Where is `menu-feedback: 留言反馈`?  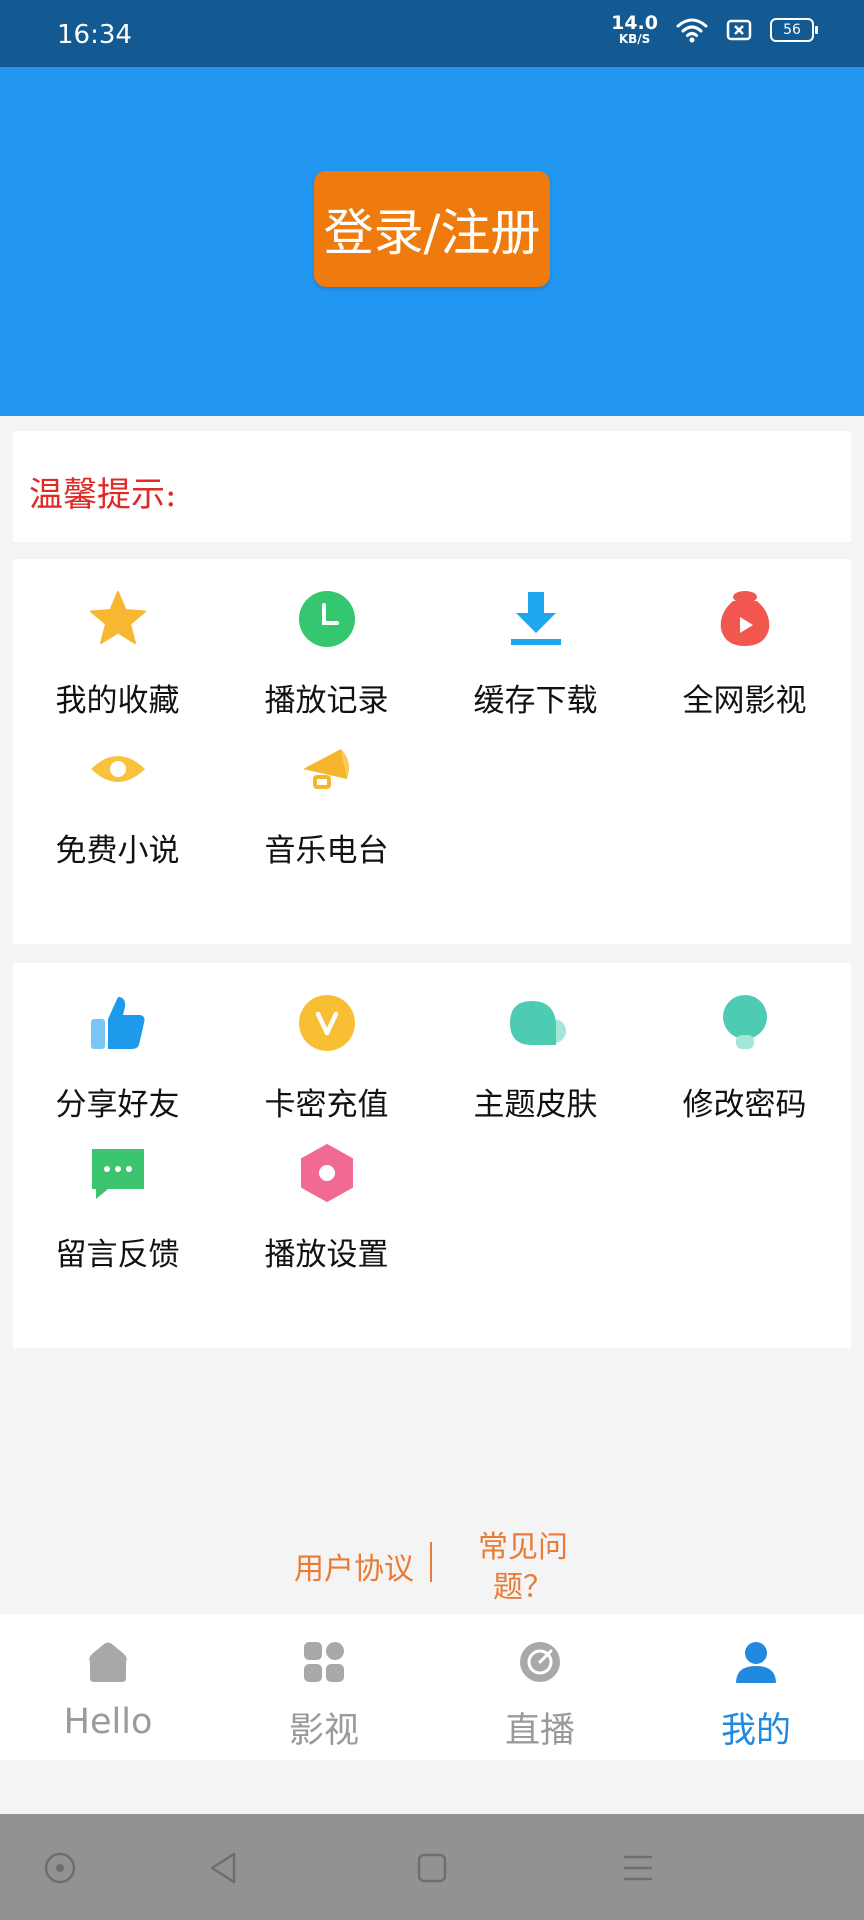 menu-feedback: 留言反馈 is located at coordinates (117, 1193).